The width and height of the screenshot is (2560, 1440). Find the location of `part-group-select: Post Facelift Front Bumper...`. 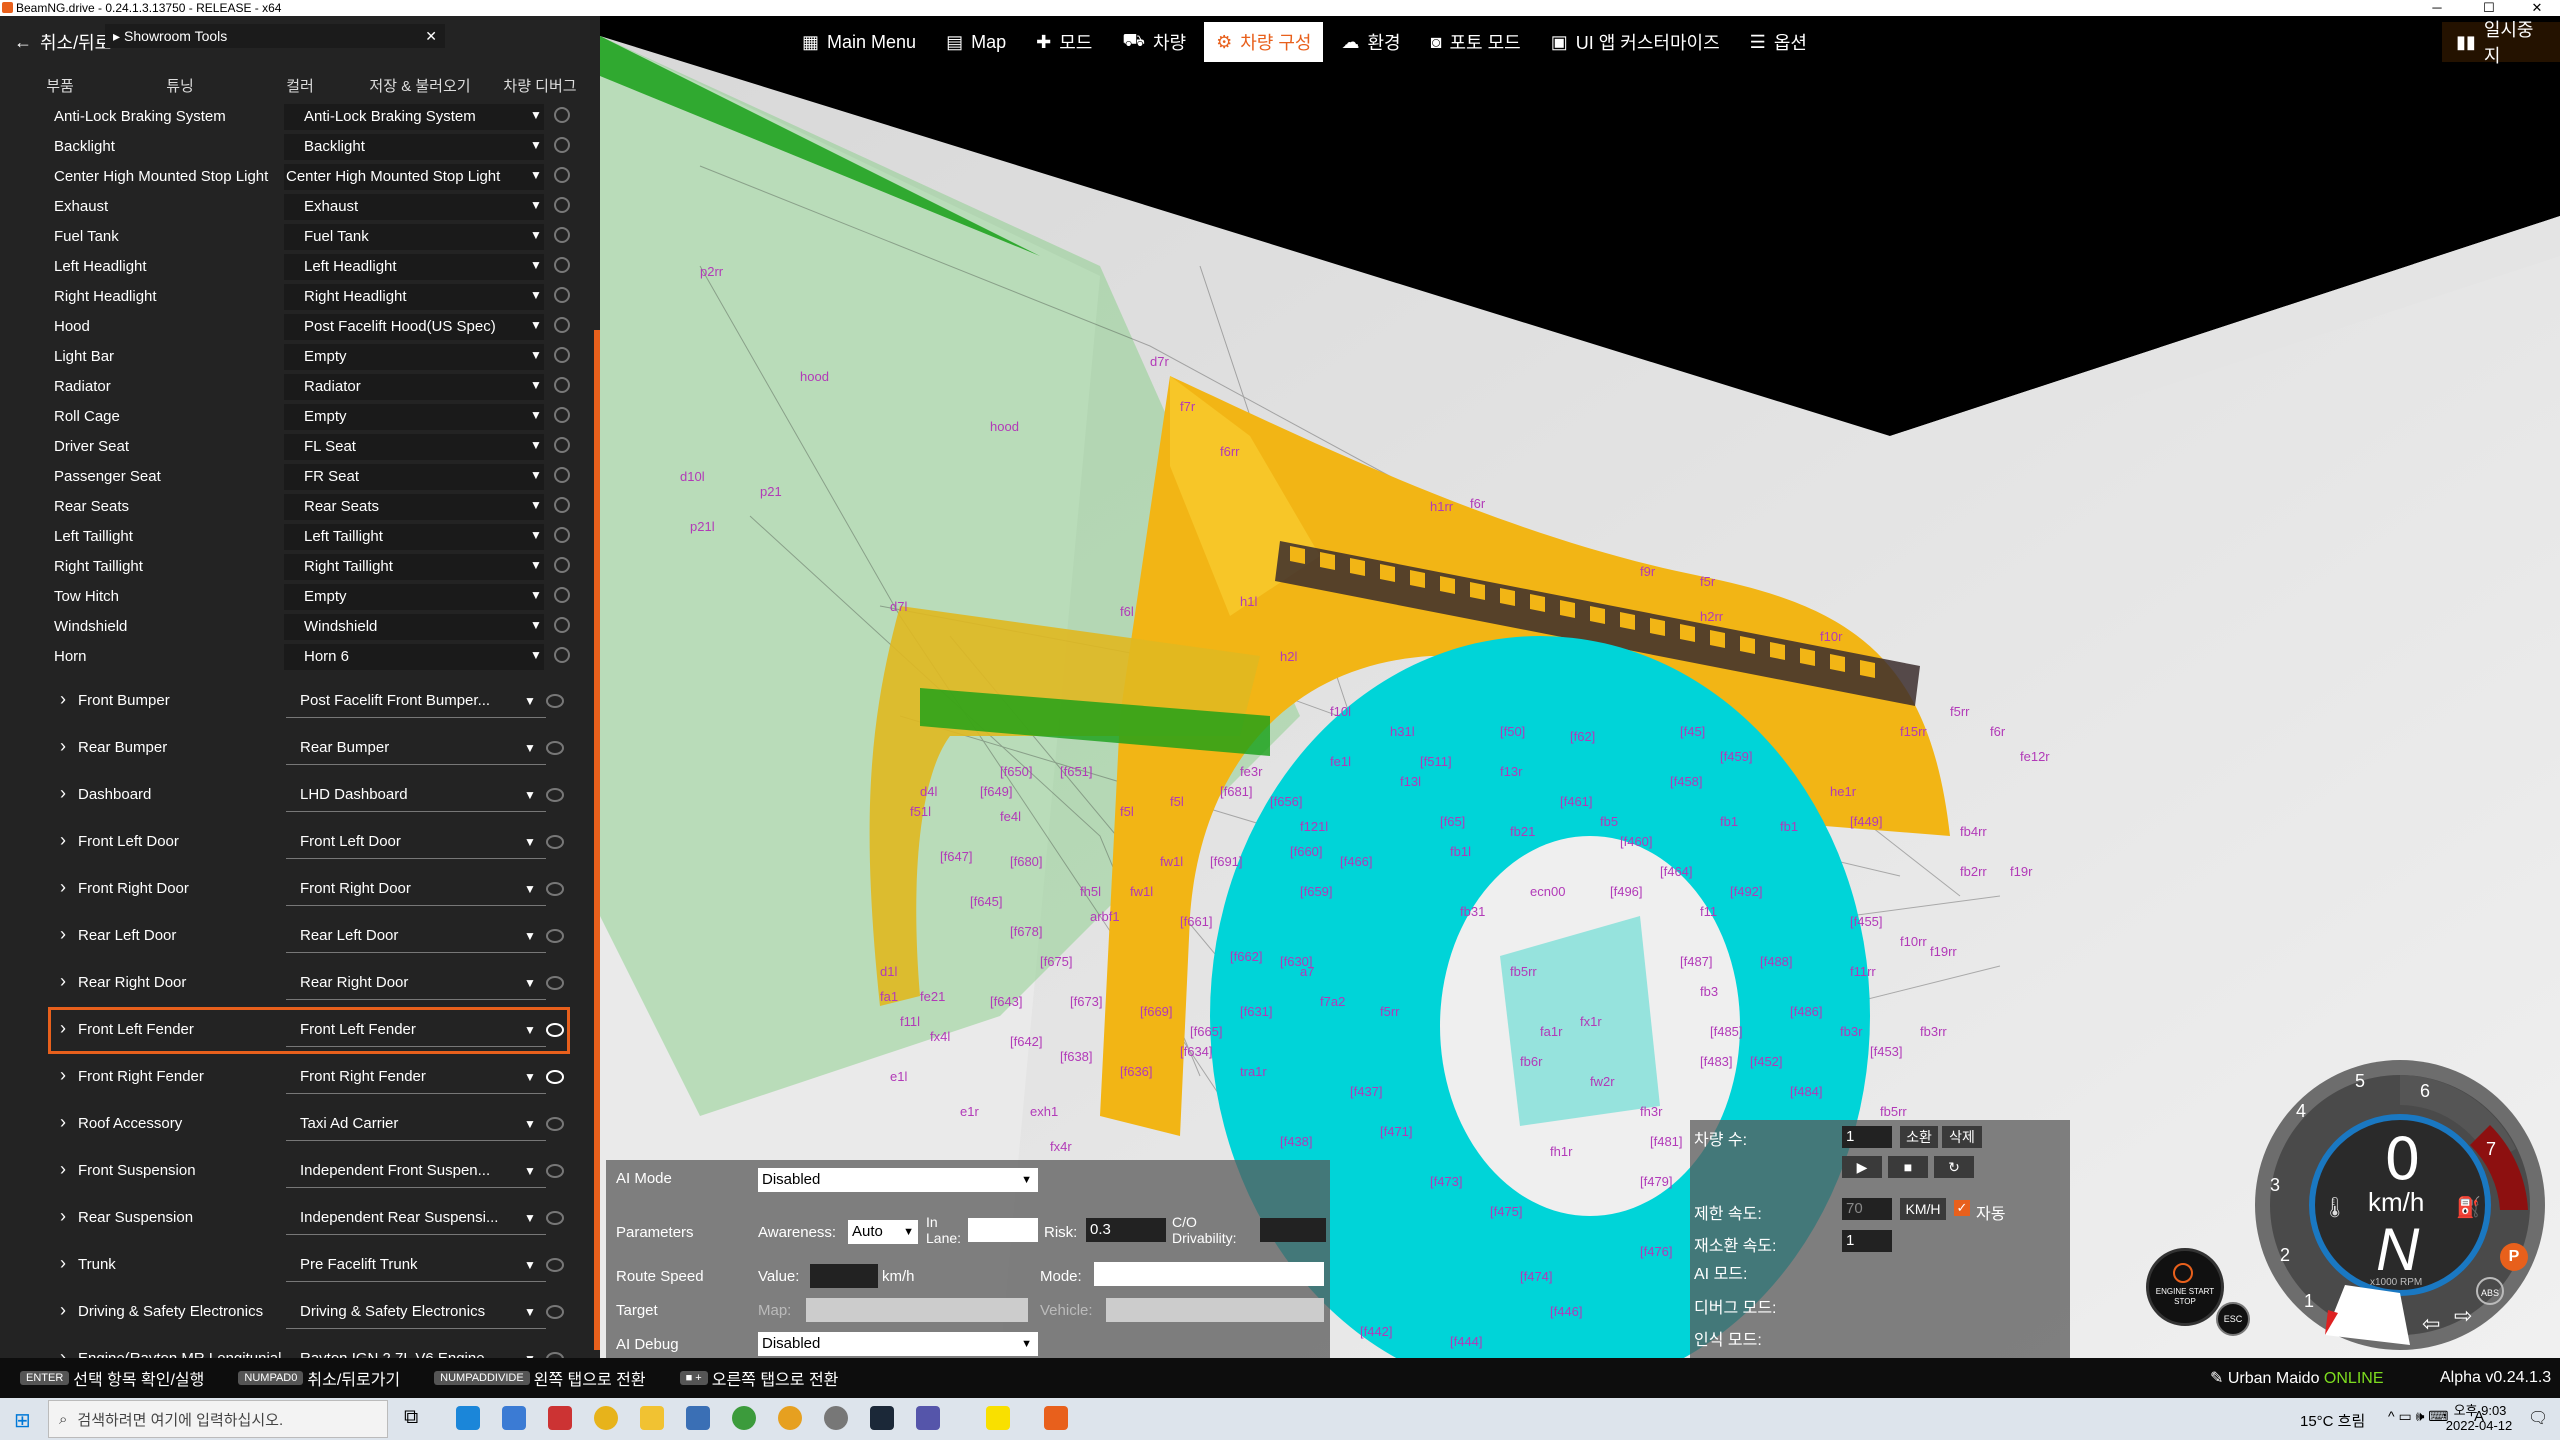

part-group-select: Post Facelift Front Bumper... is located at coordinates (416, 701).